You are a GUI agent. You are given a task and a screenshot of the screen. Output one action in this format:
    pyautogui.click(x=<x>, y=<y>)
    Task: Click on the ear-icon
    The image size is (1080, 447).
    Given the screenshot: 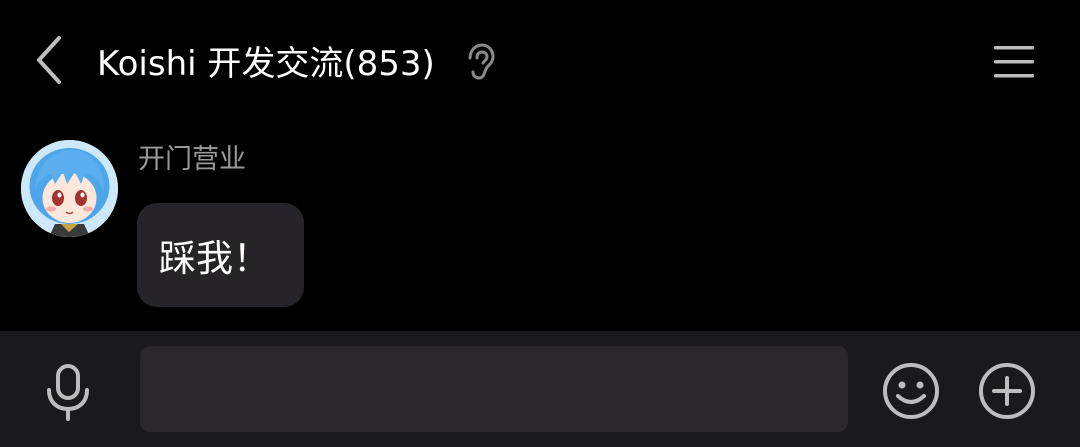 What is the action you would take?
    pyautogui.click(x=480, y=62)
    